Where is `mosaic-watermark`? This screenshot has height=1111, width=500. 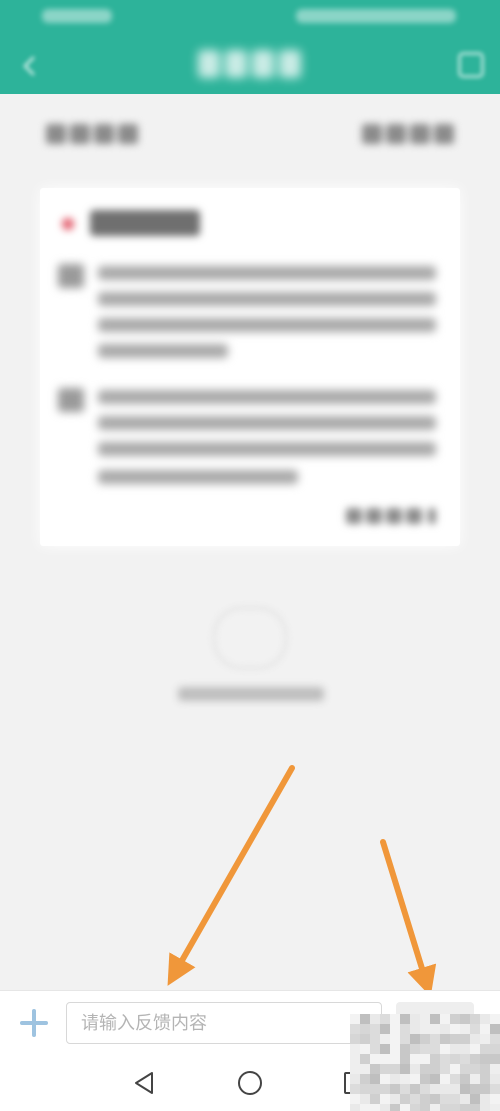 mosaic-watermark is located at coordinates (425, 1062).